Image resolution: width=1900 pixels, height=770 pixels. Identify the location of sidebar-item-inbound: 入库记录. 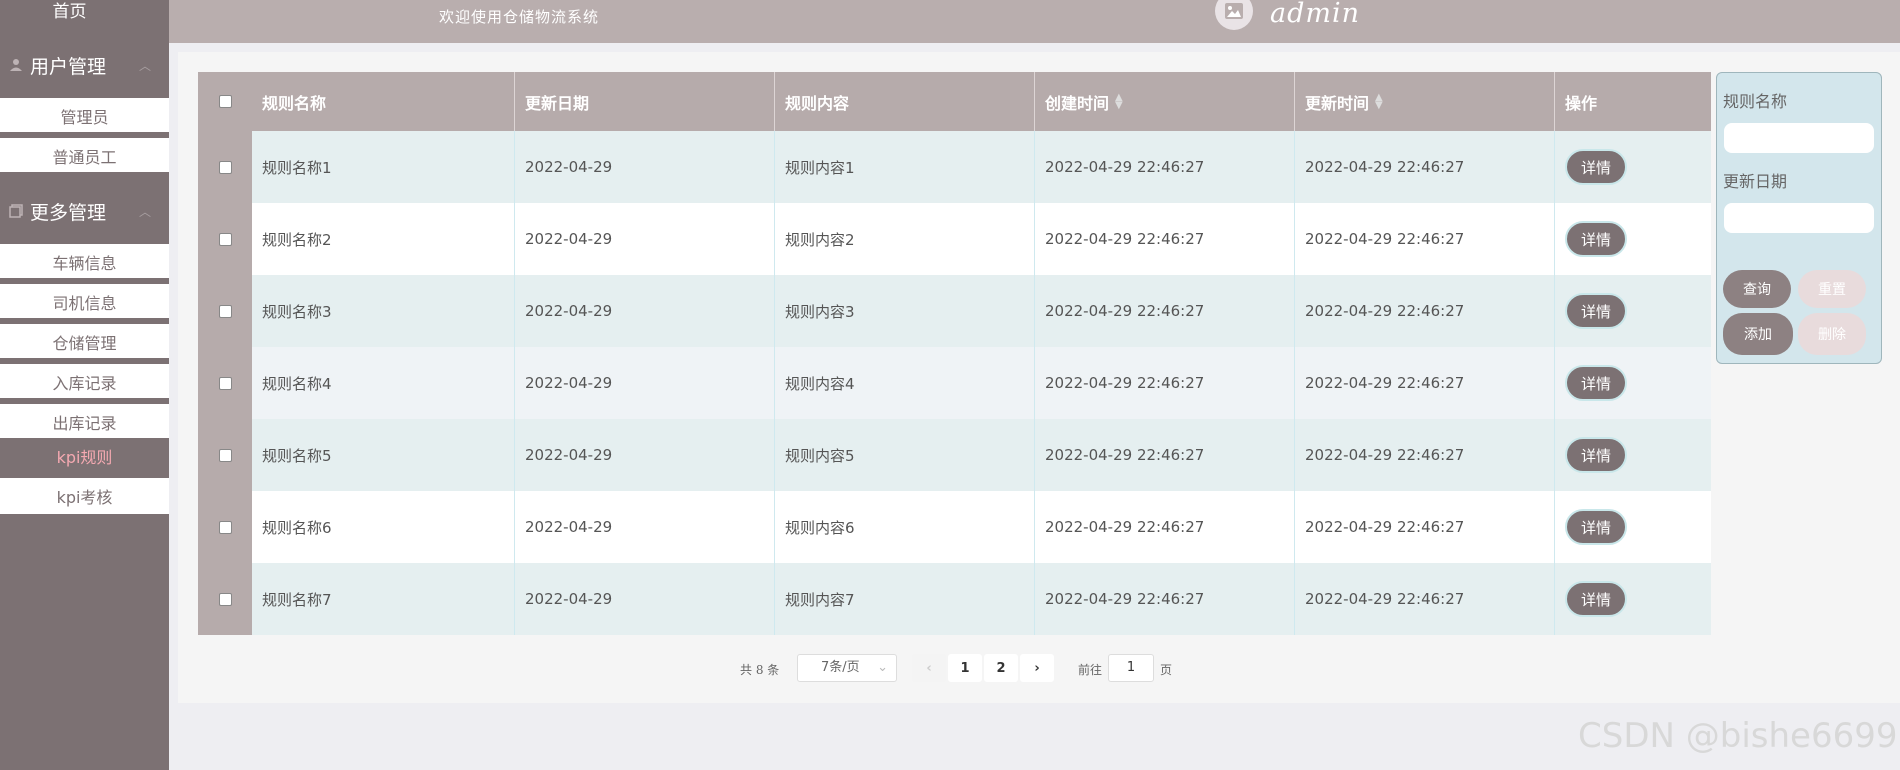
(84, 381).